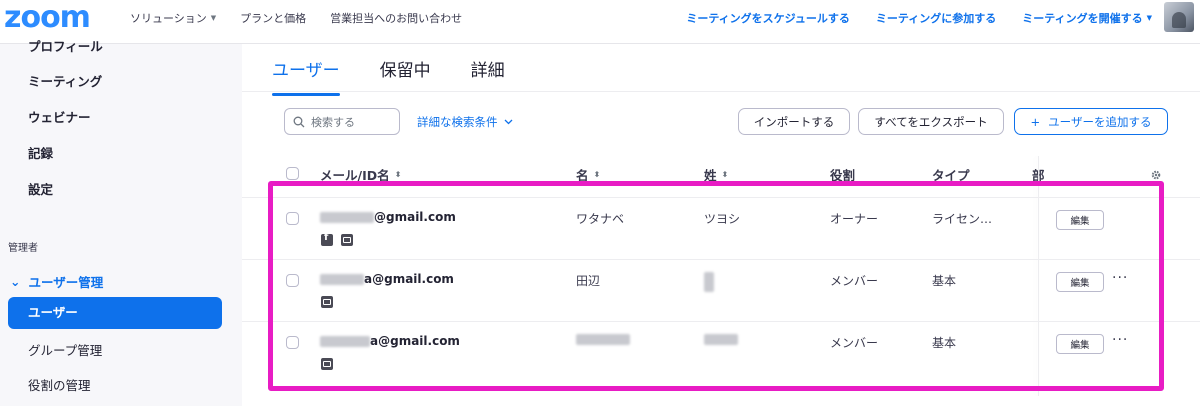 This screenshot has height=406, width=1200. I want to click on search-placeholder: 検索する, so click(333, 122).